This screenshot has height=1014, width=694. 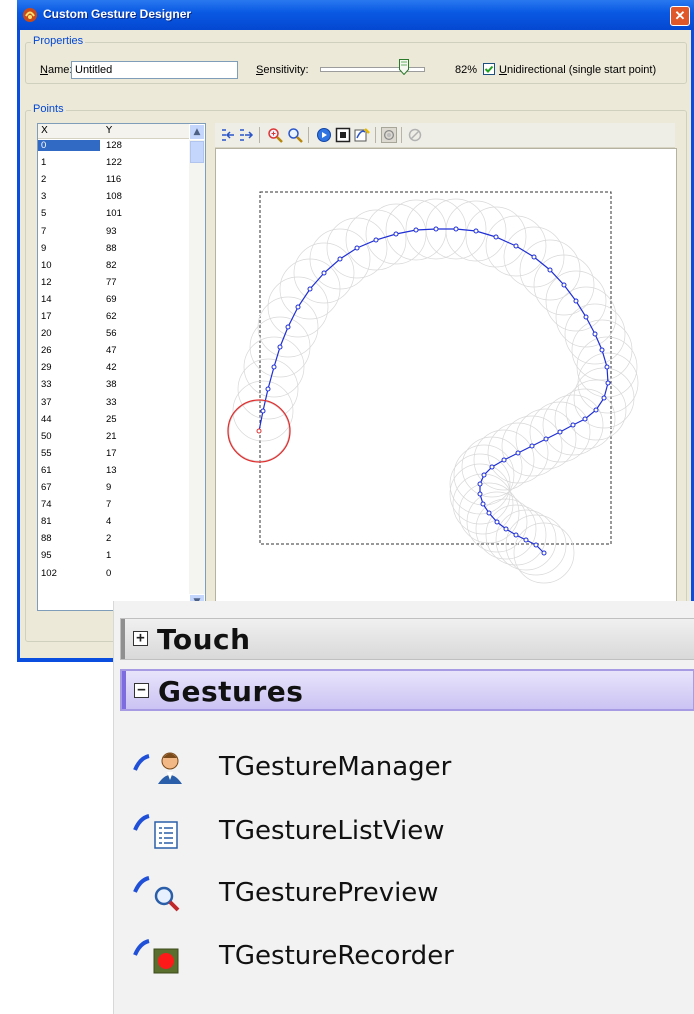 I want to click on toggle-icon, so click(x=389, y=135).